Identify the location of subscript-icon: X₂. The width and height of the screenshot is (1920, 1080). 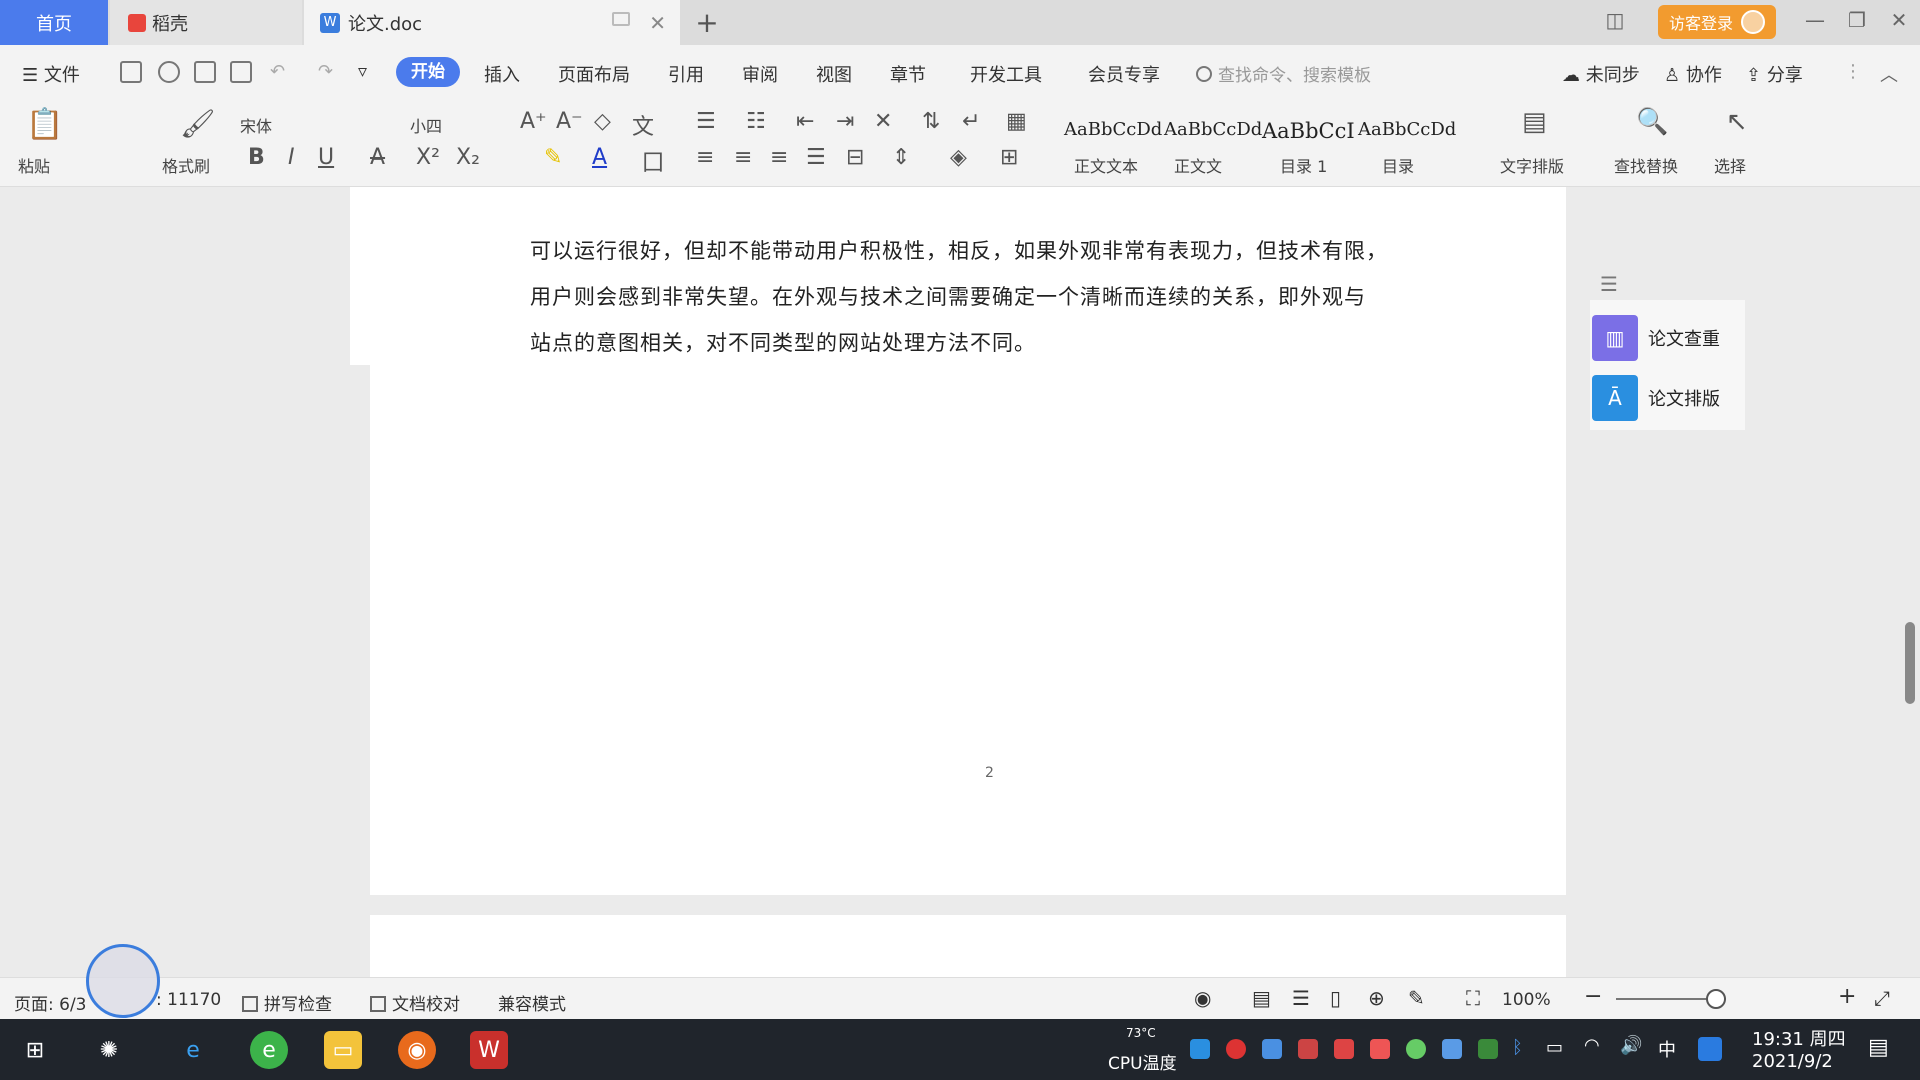
(468, 157).